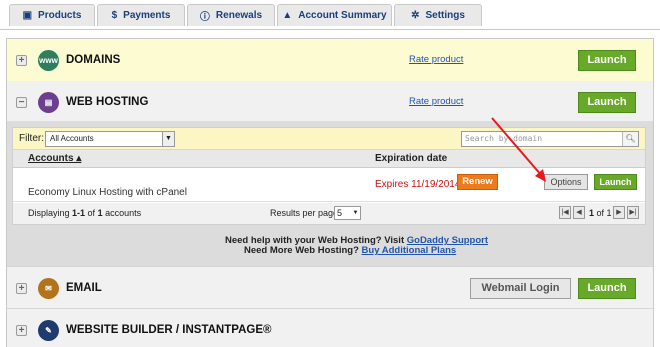 Image resolution: width=660 pixels, height=347 pixels. What do you see at coordinates (342, 15) in the screenshot?
I see `tab-account-summary-label: Account Summary` at bounding box center [342, 15].